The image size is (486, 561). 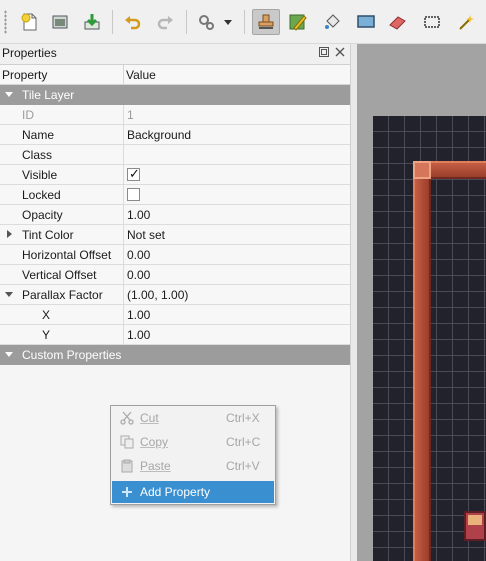 What do you see at coordinates (159, 135) in the screenshot?
I see `prop-value: Background` at bounding box center [159, 135].